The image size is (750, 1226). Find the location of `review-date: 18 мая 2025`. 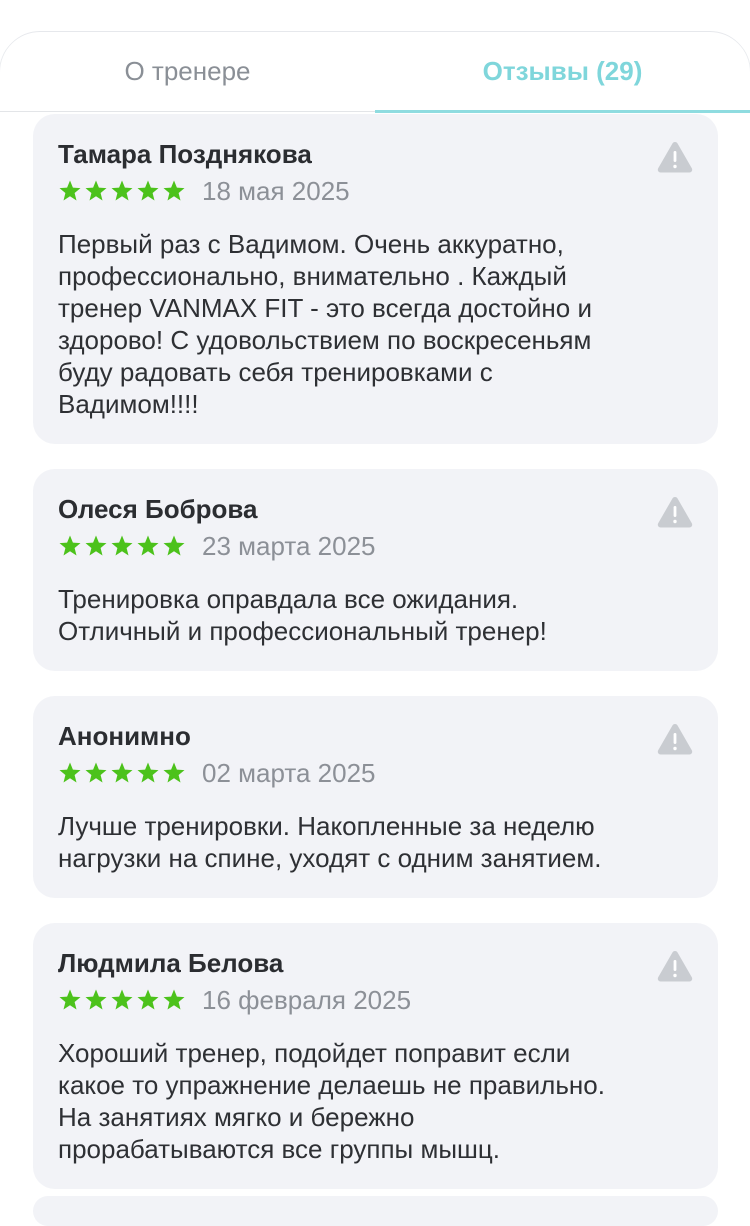

review-date: 18 мая 2025 is located at coordinates (276, 190).